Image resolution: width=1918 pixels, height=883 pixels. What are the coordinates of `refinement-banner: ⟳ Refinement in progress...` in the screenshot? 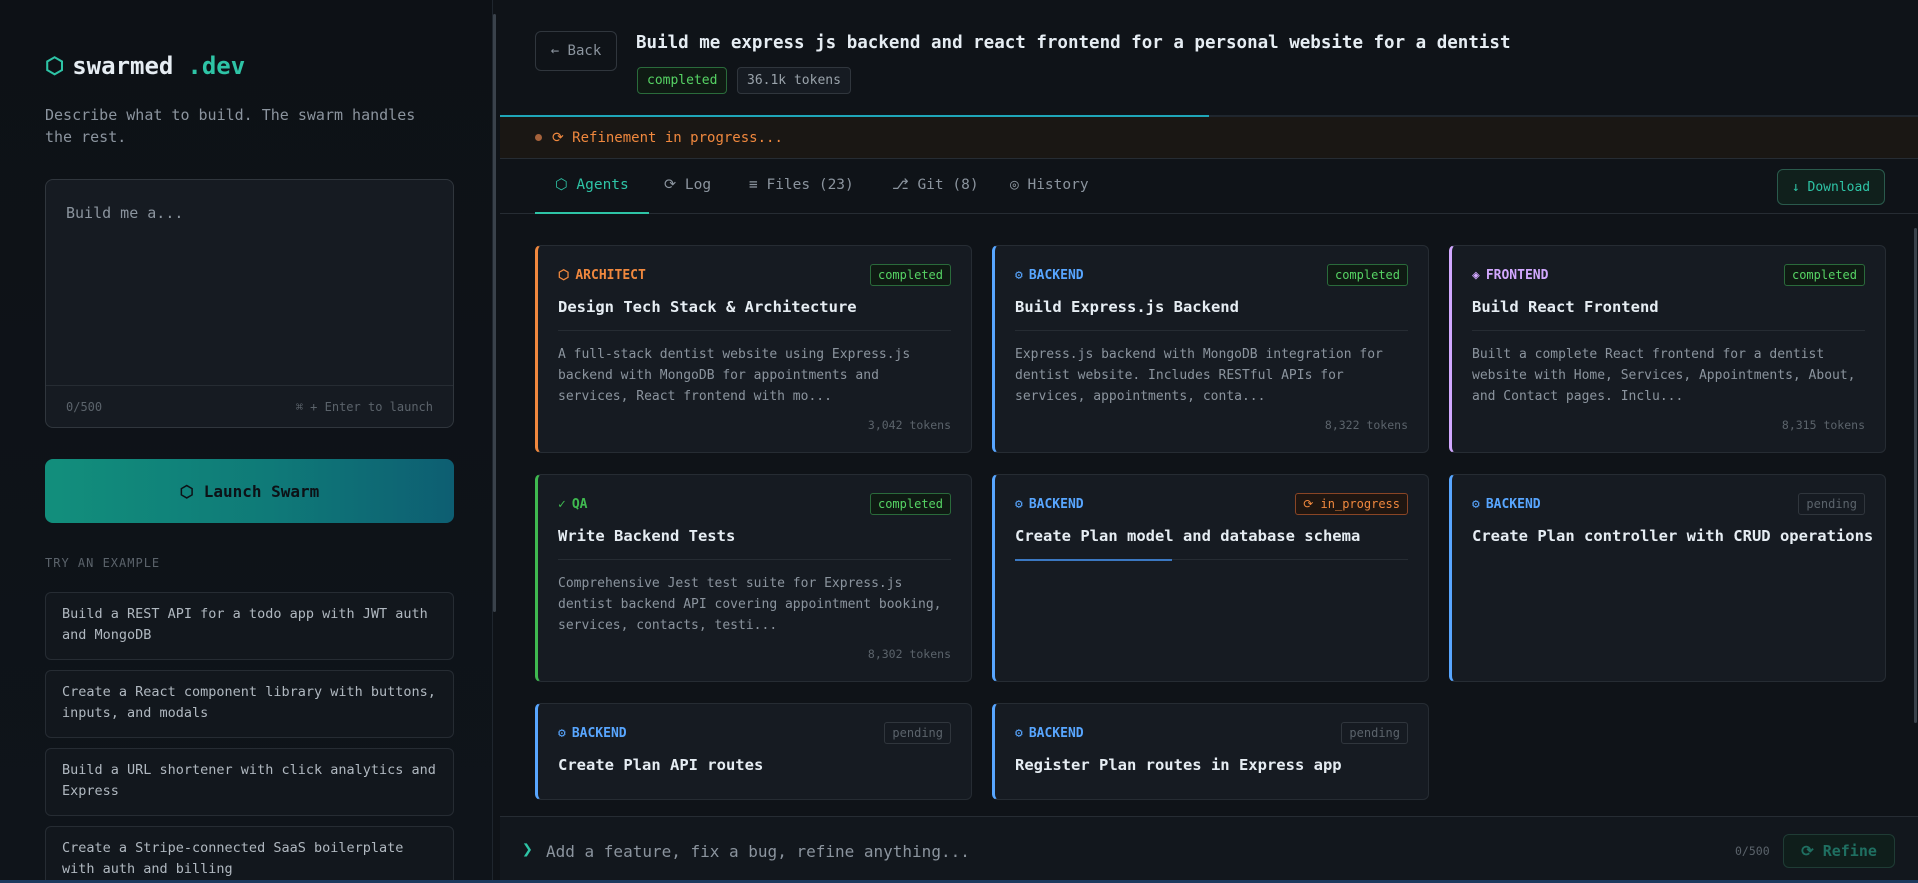 It's located at (1209, 138).